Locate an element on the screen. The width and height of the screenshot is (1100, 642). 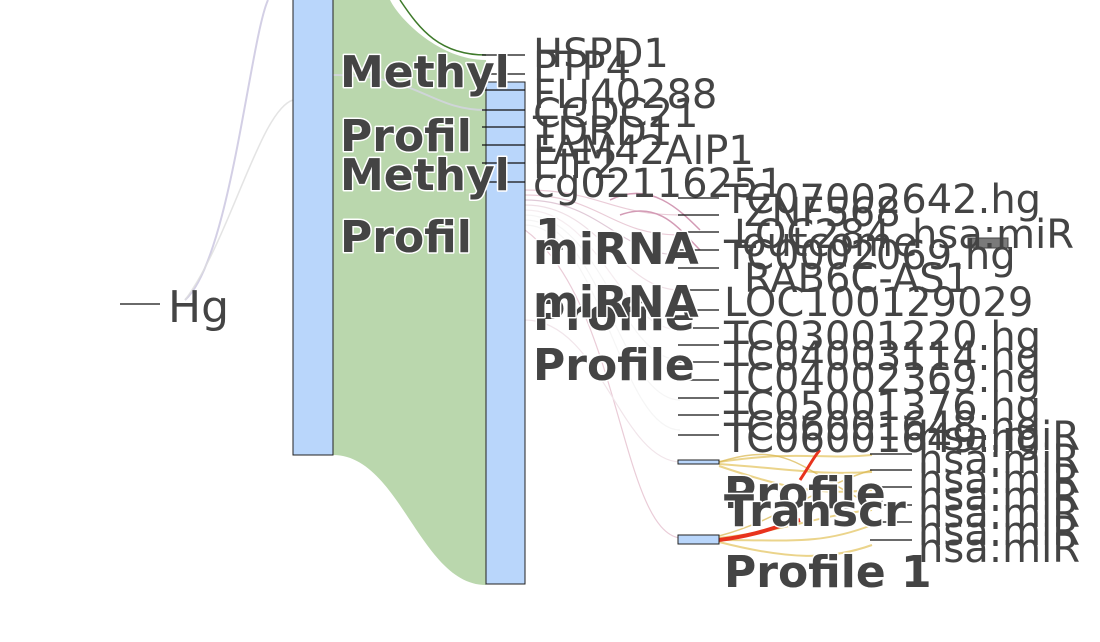
group-label-mirna-a: miRNA is located at coordinates (616, 249).